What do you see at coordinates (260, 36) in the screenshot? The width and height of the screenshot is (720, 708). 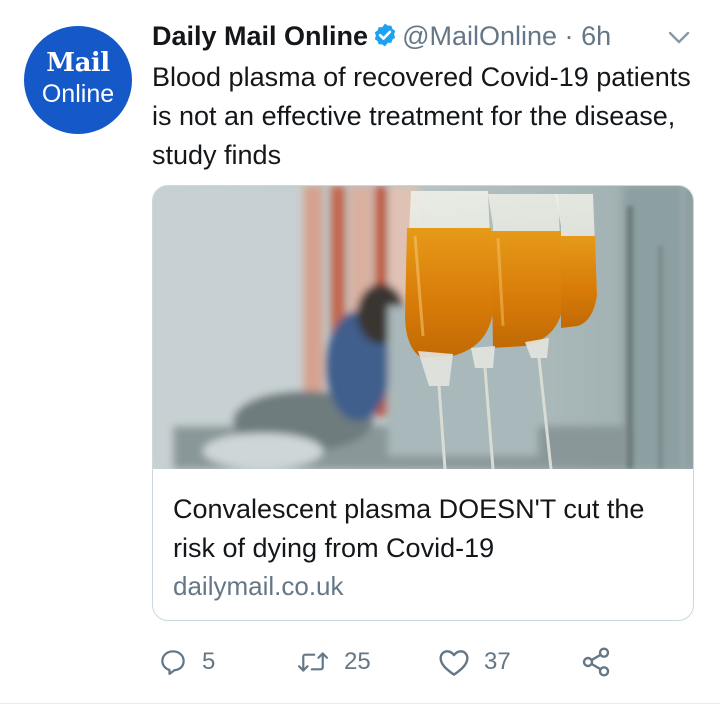 I see `display-name: Daily Mail Online` at bounding box center [260, 36].